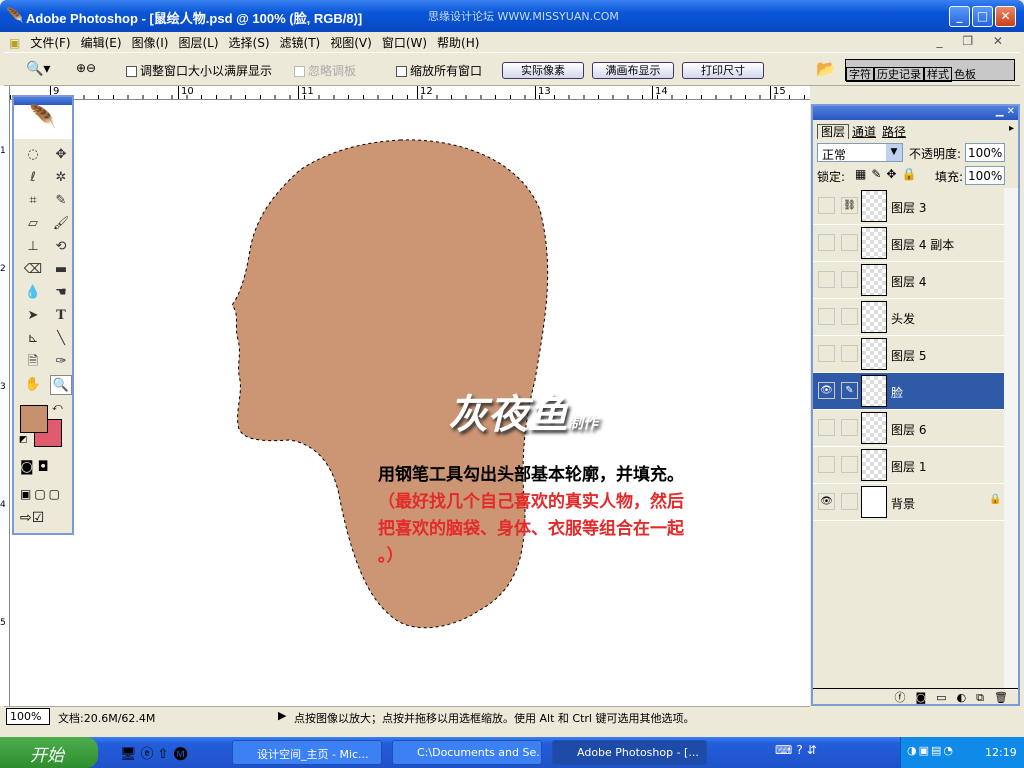 Image resolution: width=1024 pixels, height=768 pixels. Describe the element at coordinates (985, 175) in the screenshot. I see `fill-input: 100%` at that location.